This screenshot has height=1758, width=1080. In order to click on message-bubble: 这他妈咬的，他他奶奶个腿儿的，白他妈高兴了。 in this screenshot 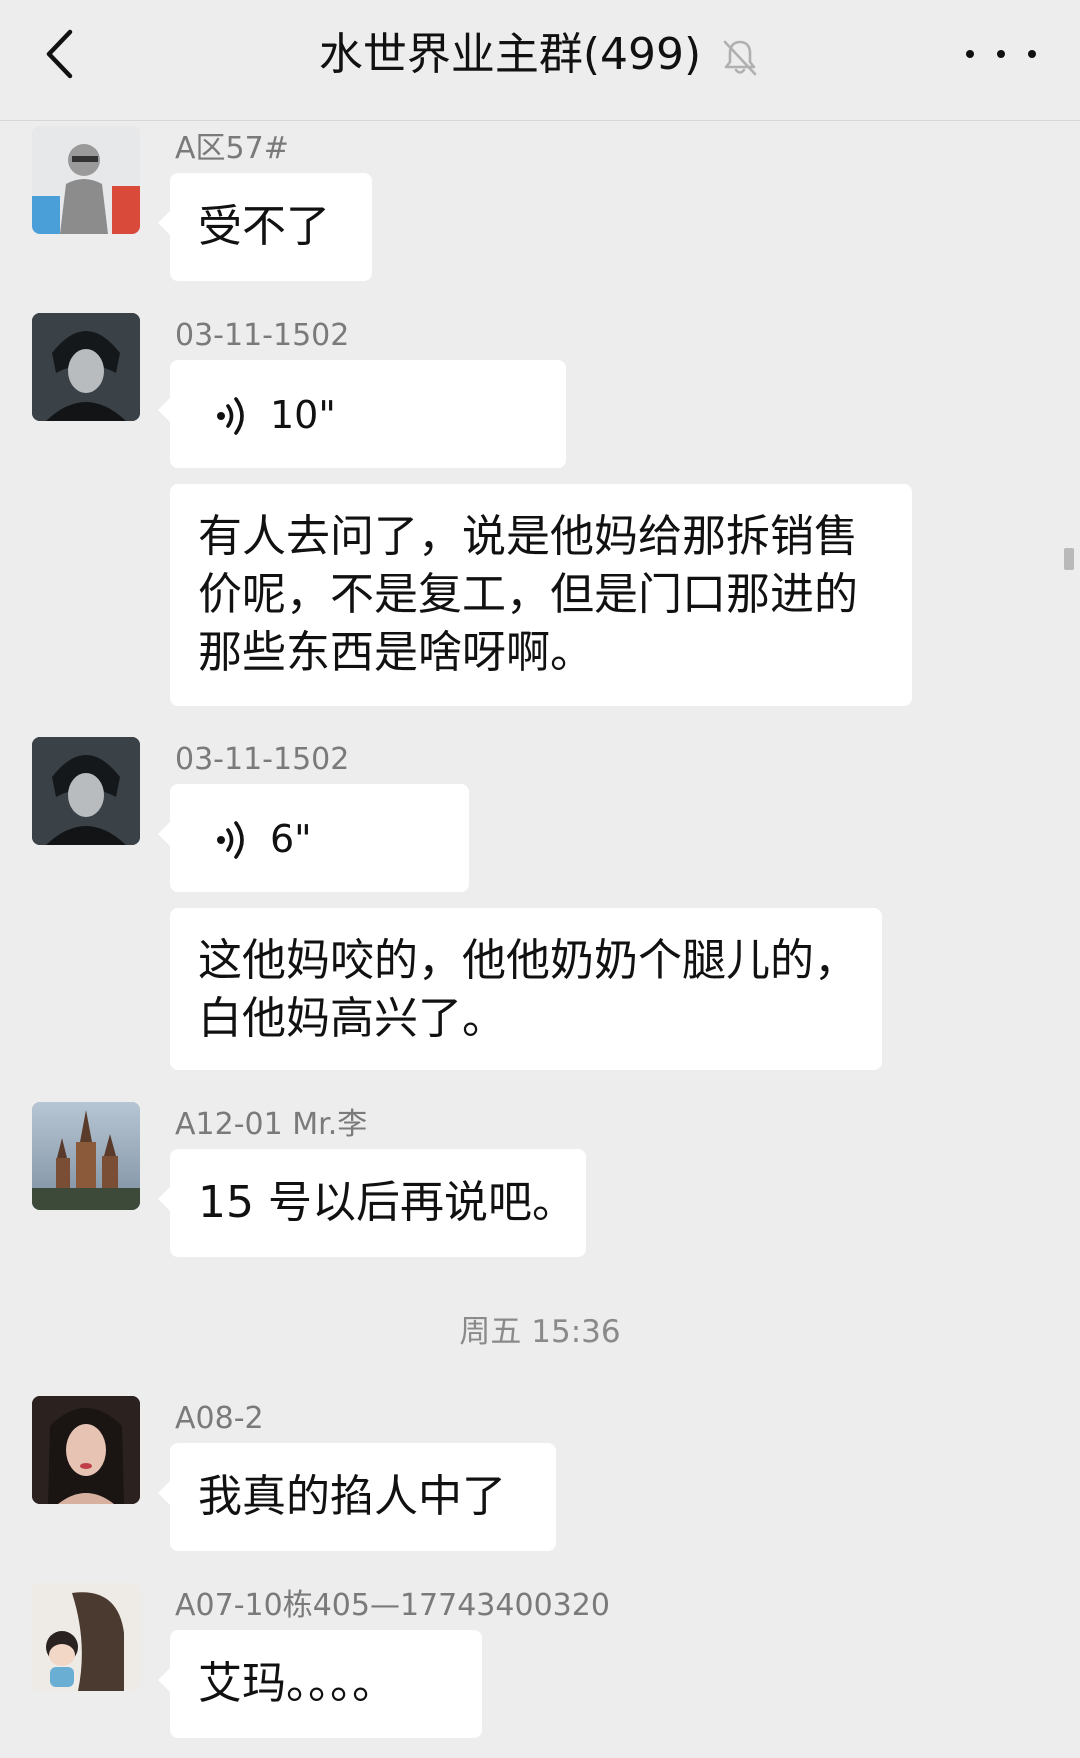, I will do `click(526, 989)`.